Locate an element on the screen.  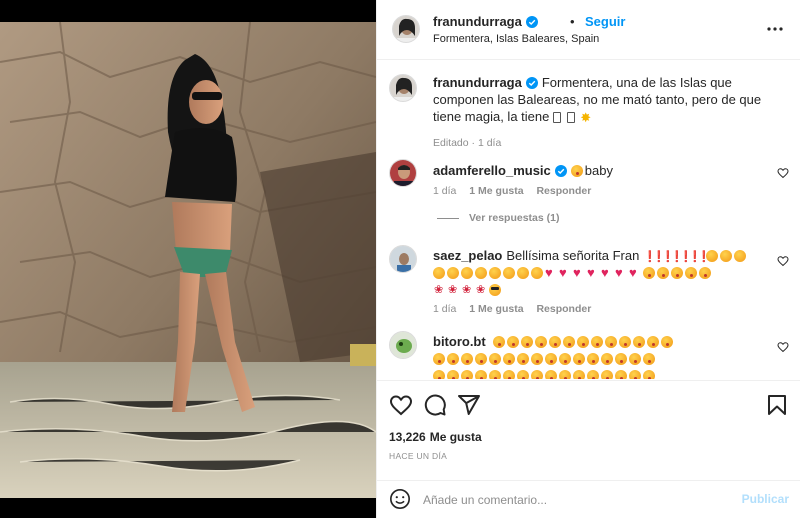
comment-input is located at coordinates (573, 500).